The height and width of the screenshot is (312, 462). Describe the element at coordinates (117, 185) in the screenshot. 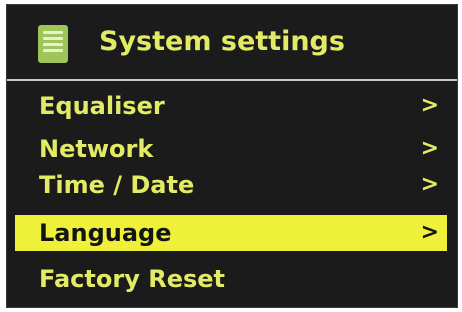

I see `menu-item-label: Time / Date` at that location.